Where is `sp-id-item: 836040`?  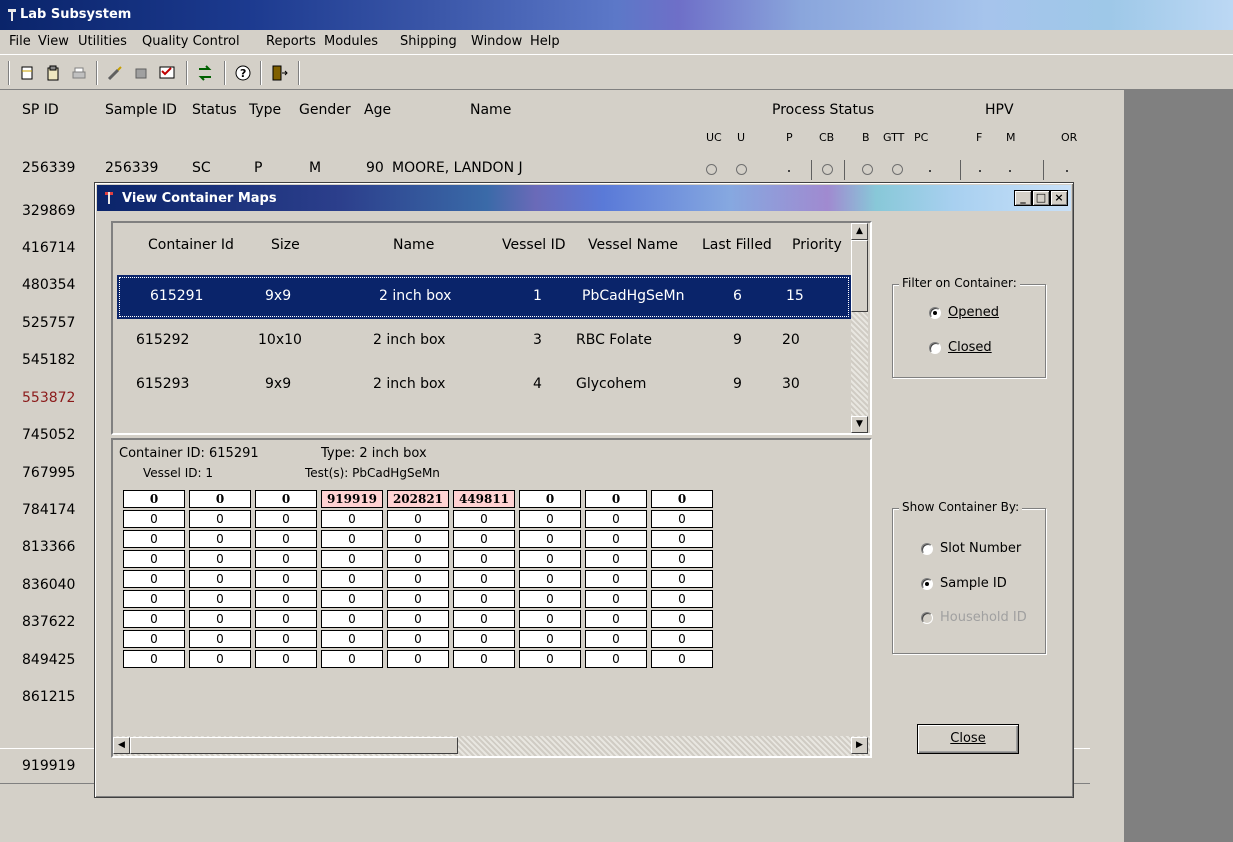 sp-id-item: 836040 is located at coordinates (48, 585).